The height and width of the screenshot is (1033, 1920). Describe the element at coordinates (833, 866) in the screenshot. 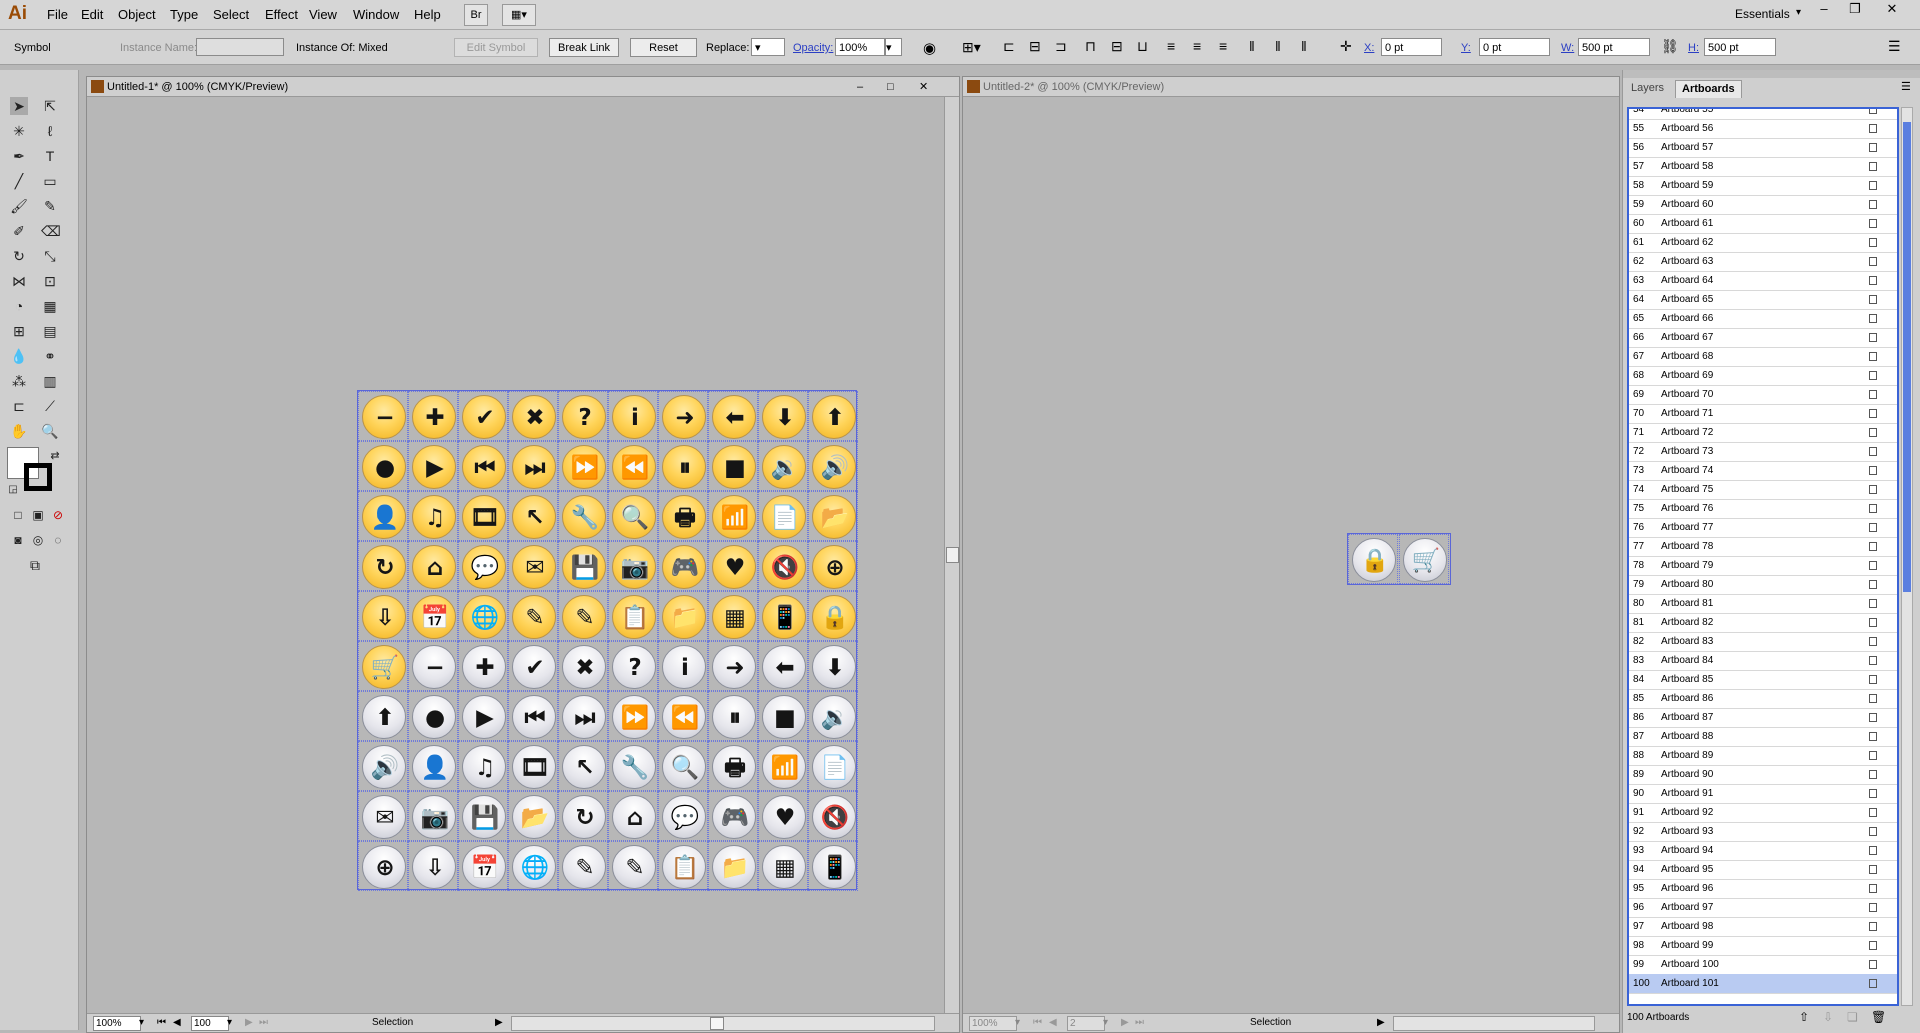

I see `symbol-cell: 📱` at that location.